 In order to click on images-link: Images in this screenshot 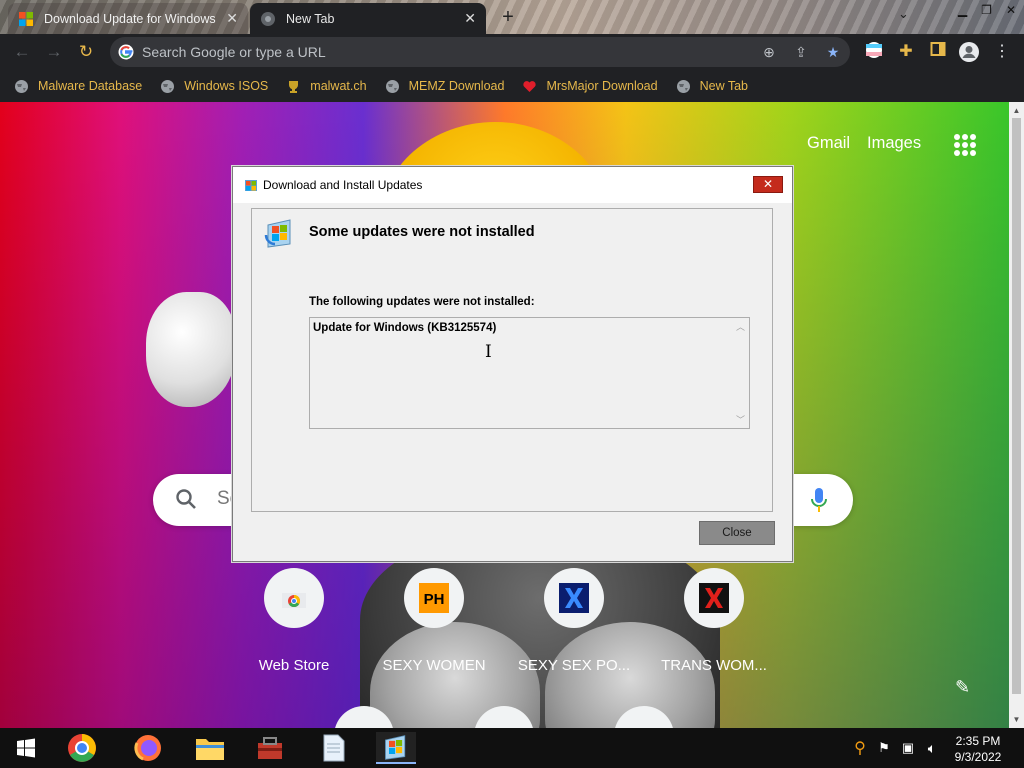, I will do `click(894, 143)`.